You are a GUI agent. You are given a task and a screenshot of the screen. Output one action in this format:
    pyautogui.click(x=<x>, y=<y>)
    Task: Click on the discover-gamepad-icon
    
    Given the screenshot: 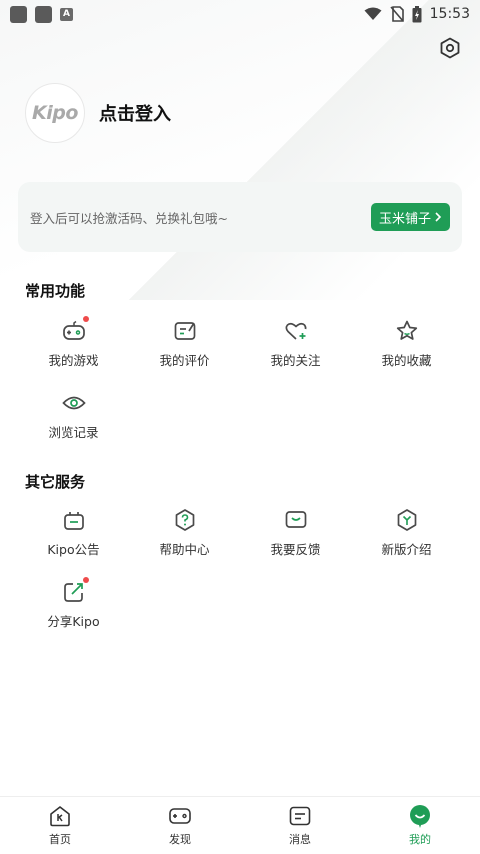 What is the action you would take?
    pyautogui.click(x=180, y=816)
    